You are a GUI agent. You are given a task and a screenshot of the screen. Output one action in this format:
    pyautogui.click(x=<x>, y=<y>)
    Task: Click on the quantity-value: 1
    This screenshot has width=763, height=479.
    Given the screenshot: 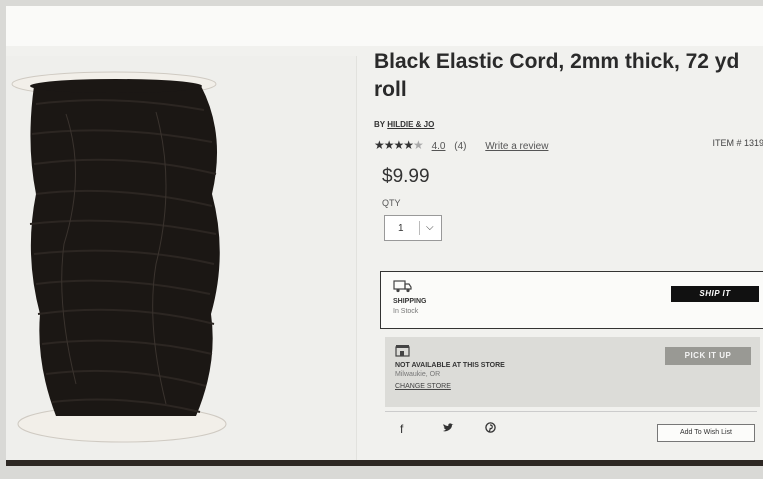 What is the action you would take?
    pyautogui.click(x=401, y=228)
    